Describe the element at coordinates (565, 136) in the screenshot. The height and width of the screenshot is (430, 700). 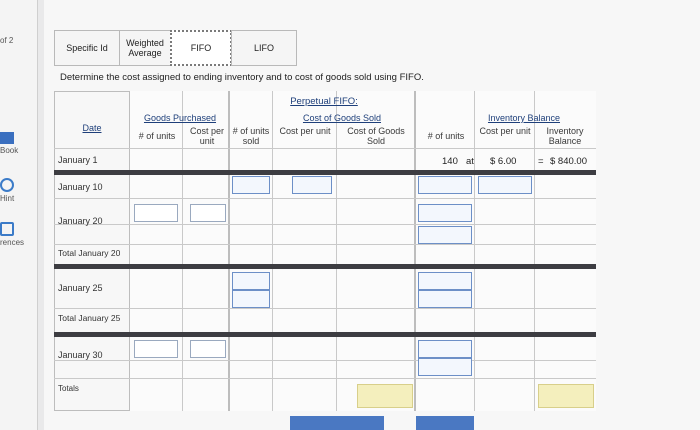
I see `inv-balance-header: Inventory Balance` at that location.